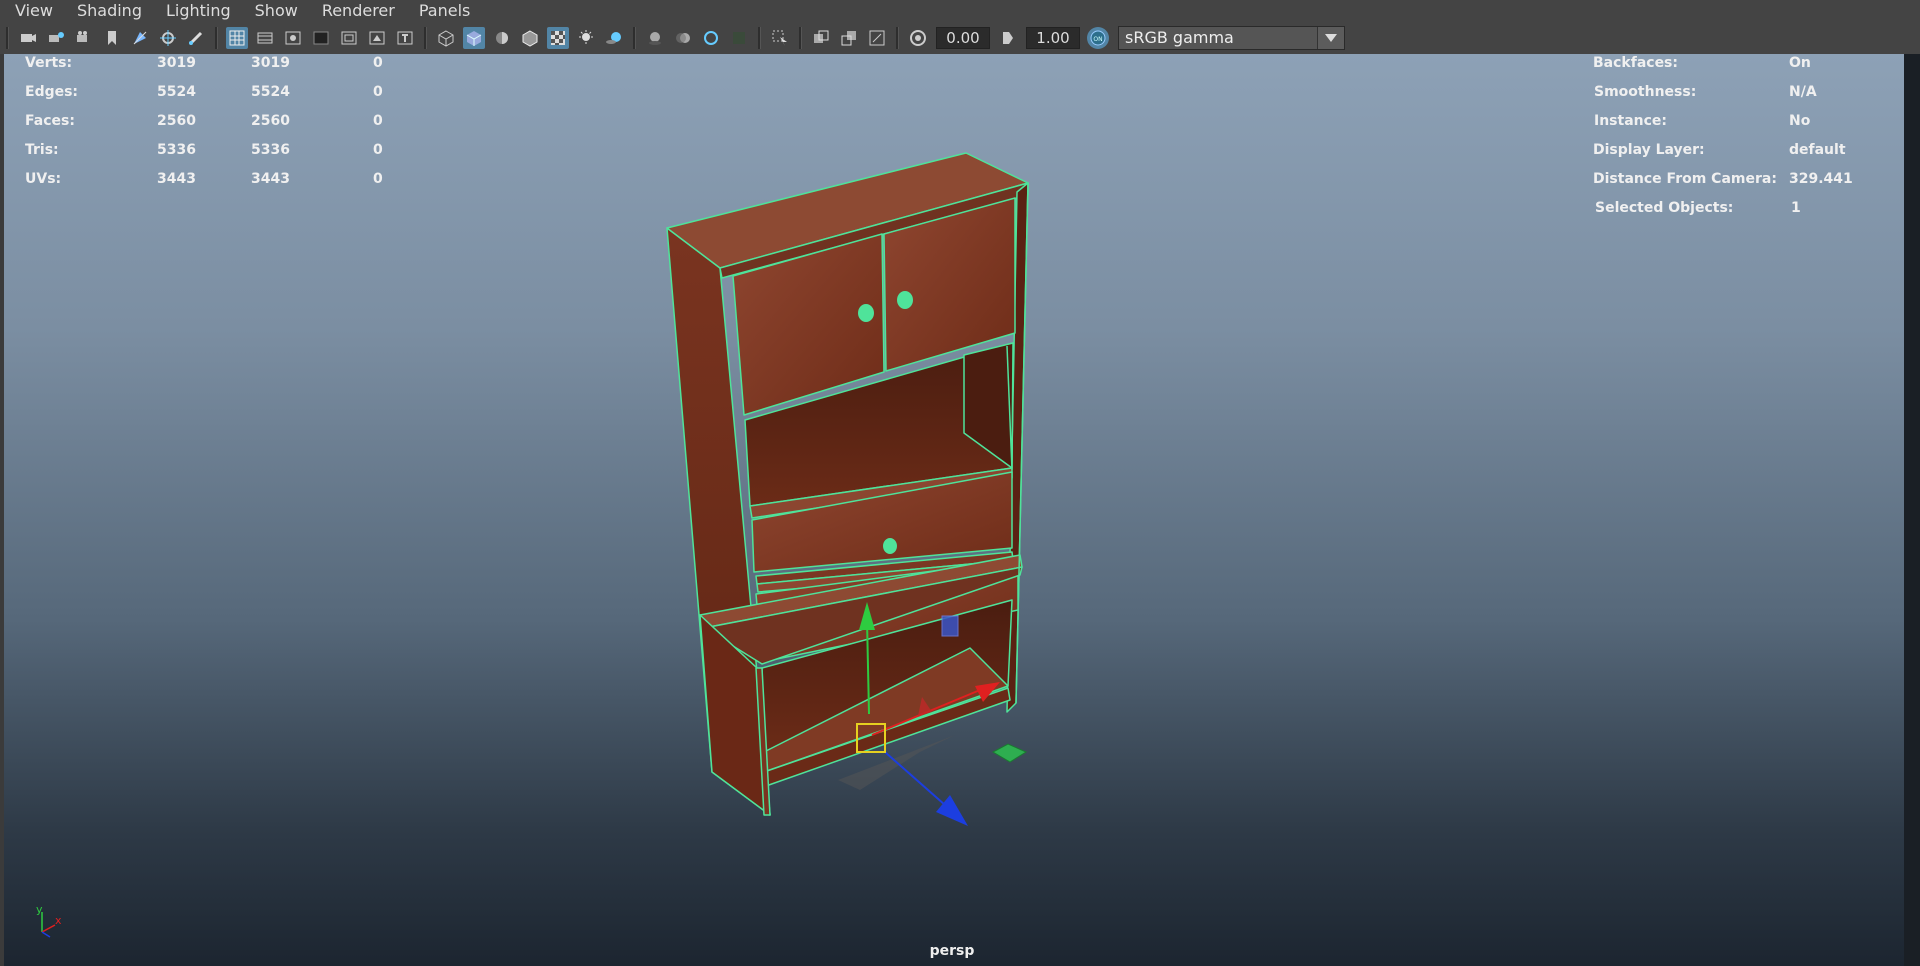  Describe the element at coordinates (1009, 753) in the screenshot. I see `gizmo-plane-xz` at that location.